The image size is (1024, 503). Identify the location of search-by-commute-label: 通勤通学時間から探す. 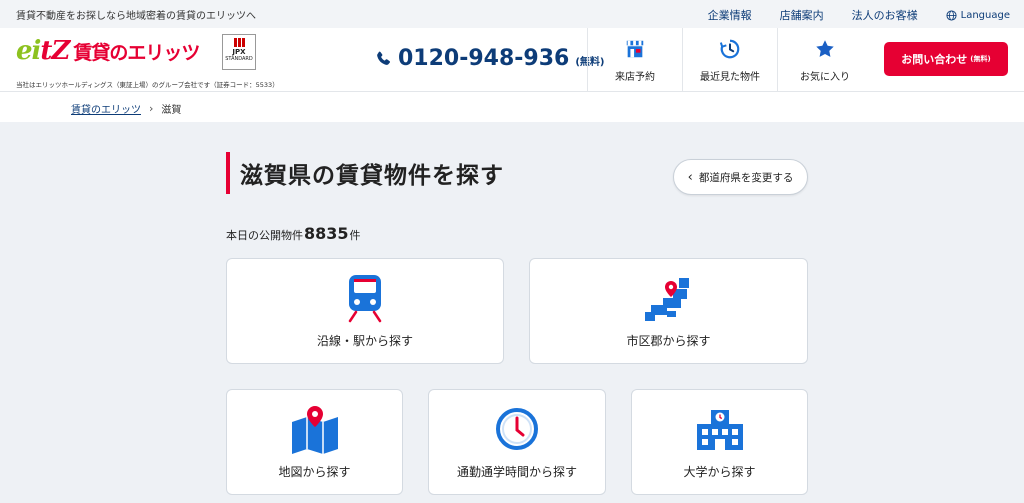
(516, 472).